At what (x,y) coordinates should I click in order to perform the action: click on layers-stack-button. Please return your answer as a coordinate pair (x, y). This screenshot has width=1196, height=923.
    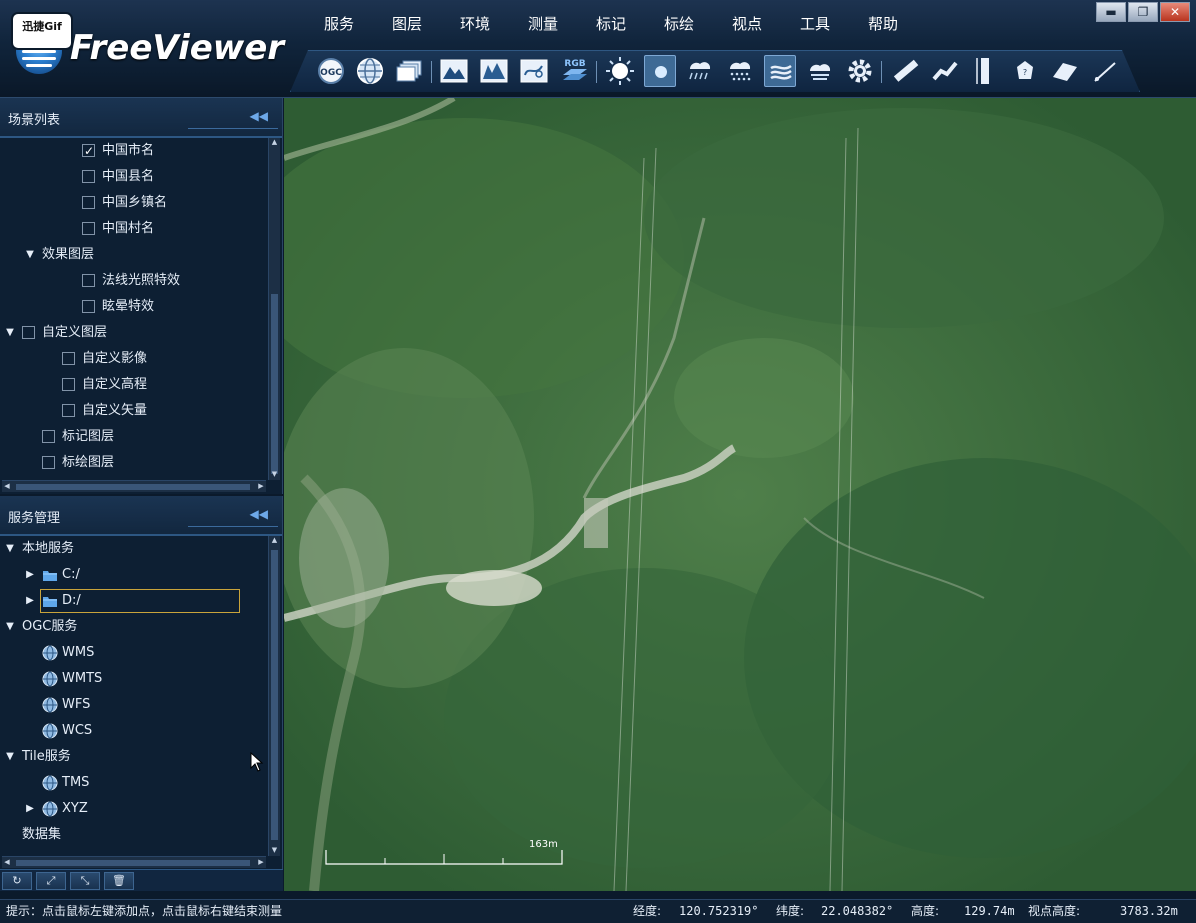
    Looking at the image, I should click on (409, 71).